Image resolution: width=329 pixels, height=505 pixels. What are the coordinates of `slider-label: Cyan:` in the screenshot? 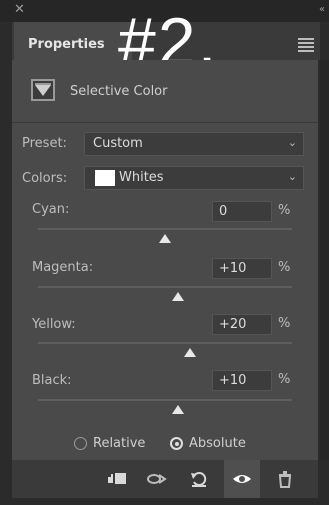 It's located at (51, 209).